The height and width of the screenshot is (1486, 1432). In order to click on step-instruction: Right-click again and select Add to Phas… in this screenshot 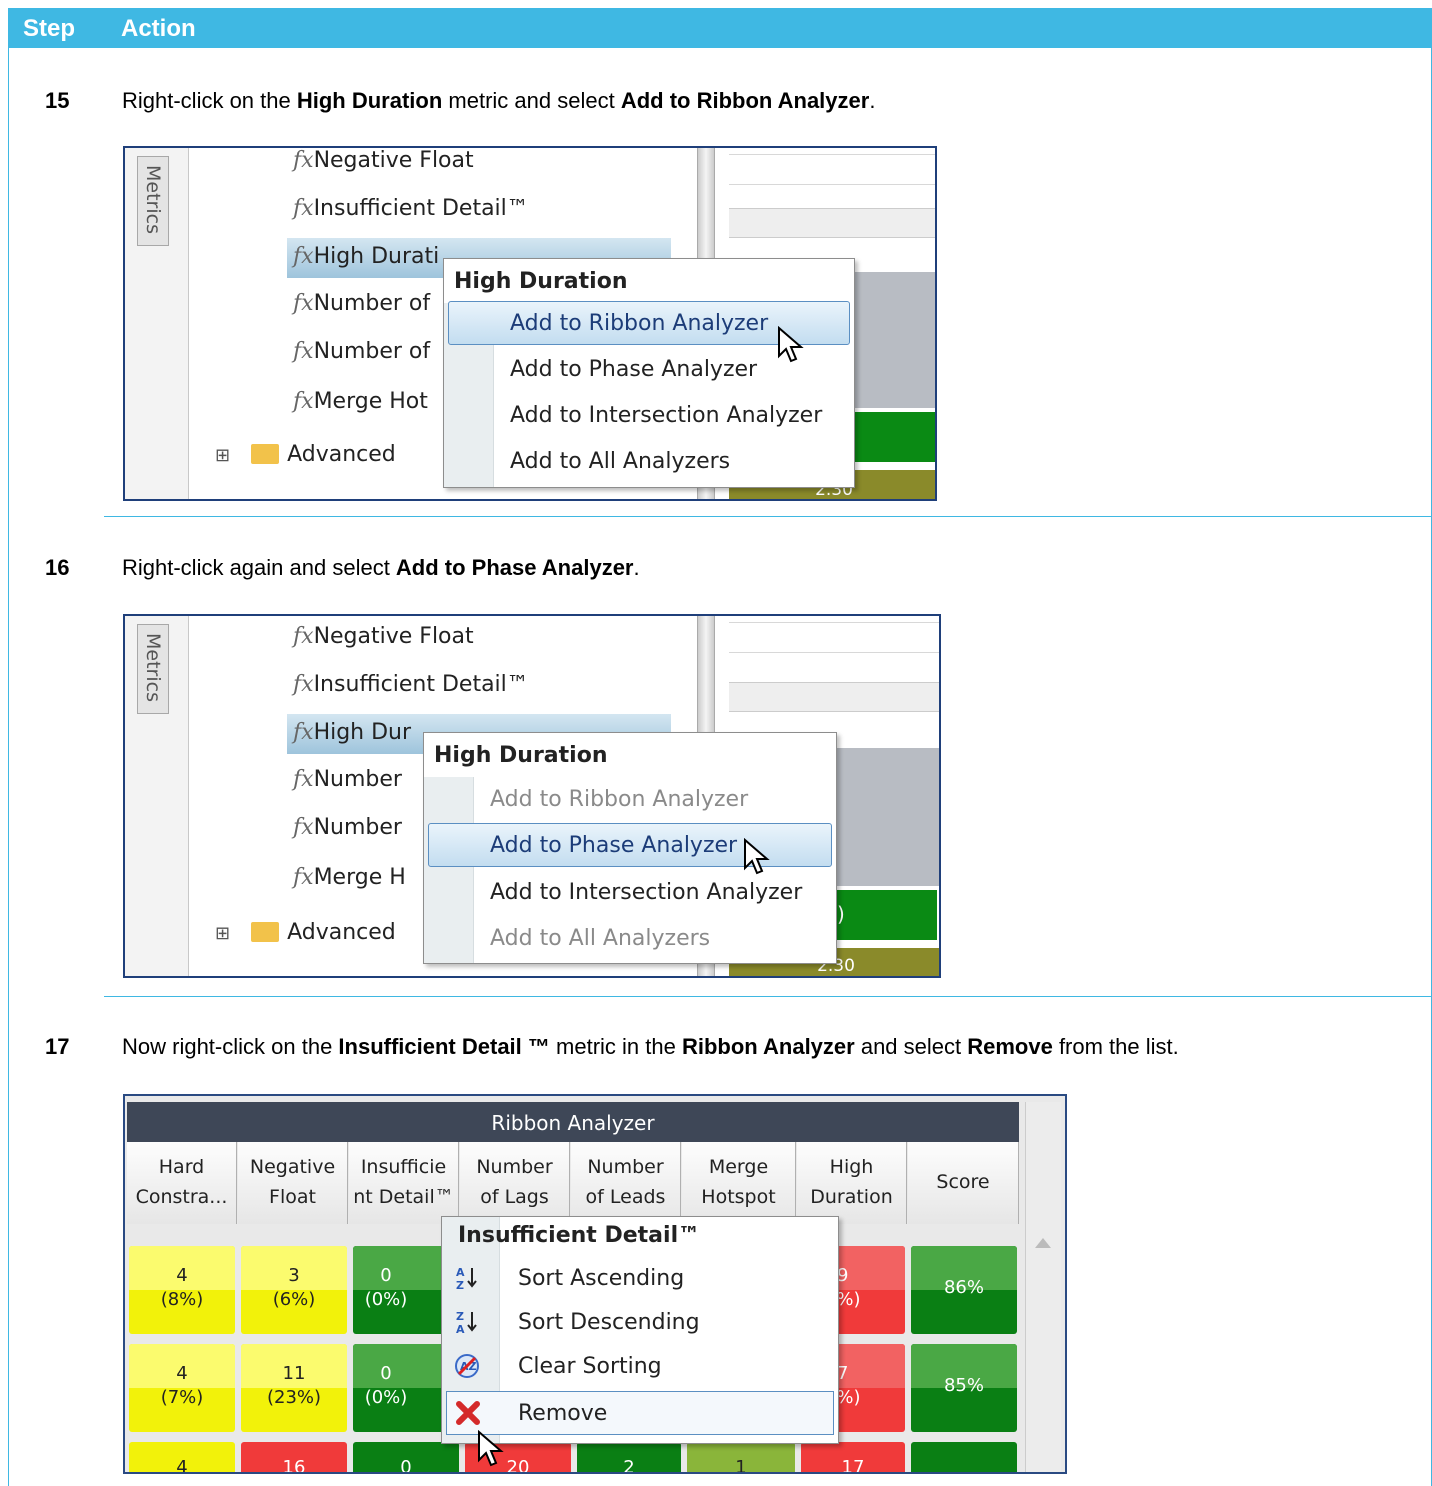, I will do `click(381, 567)`.